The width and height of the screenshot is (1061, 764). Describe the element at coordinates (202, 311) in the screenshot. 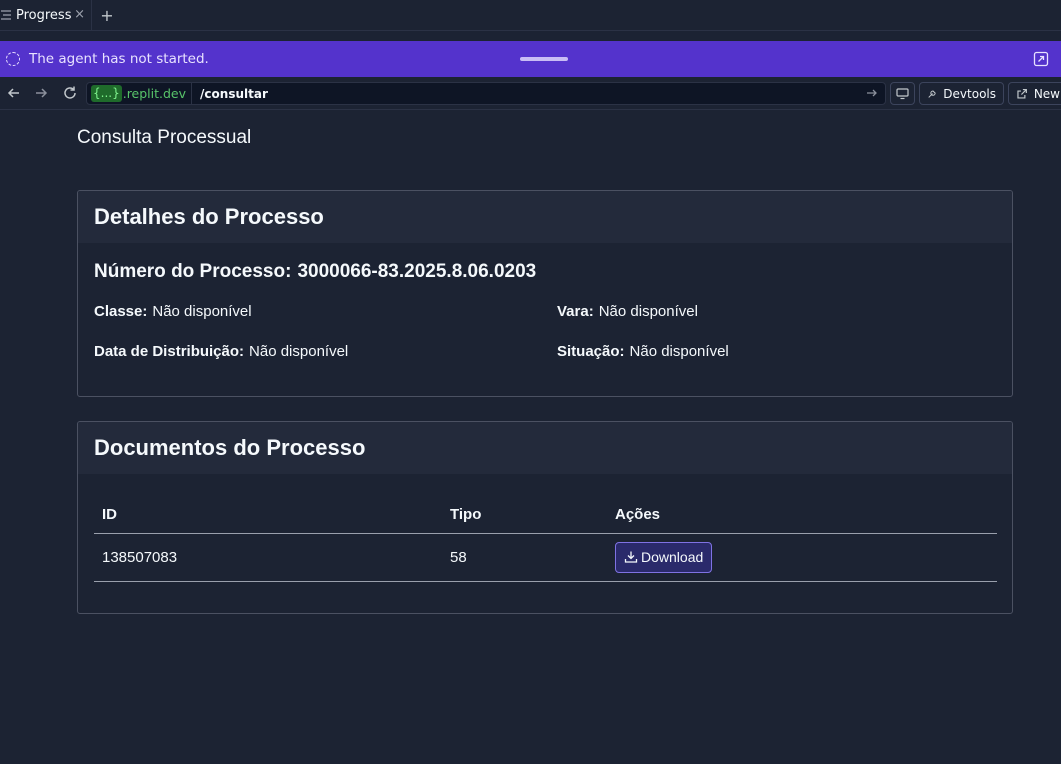

I see `field-classe-value: Não disponível` at that location.